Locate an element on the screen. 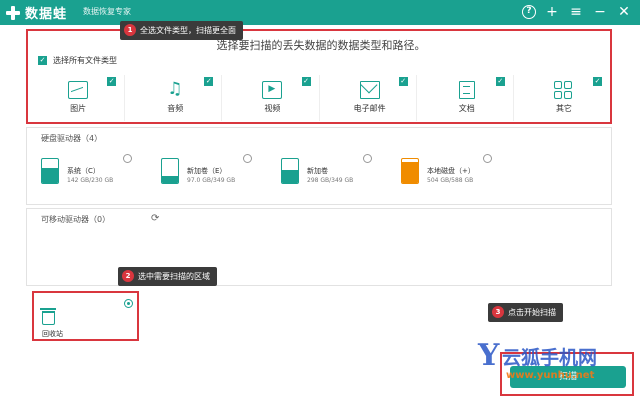  drive-name: 新加卷 is located at coordinates (317, 171).